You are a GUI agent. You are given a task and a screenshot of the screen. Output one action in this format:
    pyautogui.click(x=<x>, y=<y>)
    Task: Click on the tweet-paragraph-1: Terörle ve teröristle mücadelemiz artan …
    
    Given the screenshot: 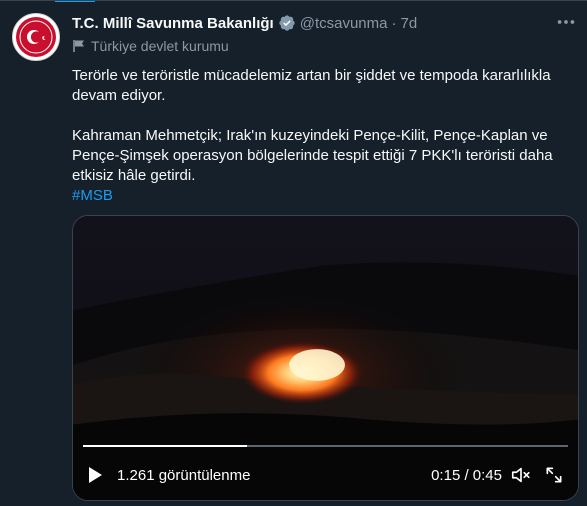 What is the action you would take?
    pyautogui.click(x=311, y=85)
    